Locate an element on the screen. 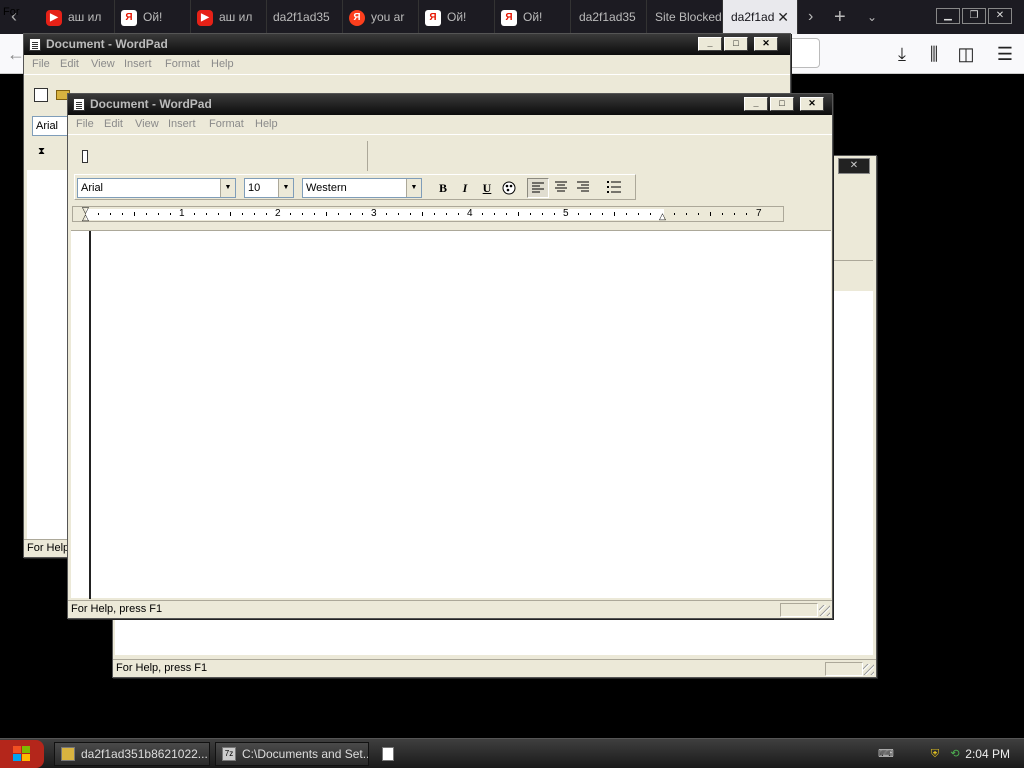 The width and height of the screenshot is (1024, 768). status-bar: For Help, press F1 is located at coordinates (494, 668).